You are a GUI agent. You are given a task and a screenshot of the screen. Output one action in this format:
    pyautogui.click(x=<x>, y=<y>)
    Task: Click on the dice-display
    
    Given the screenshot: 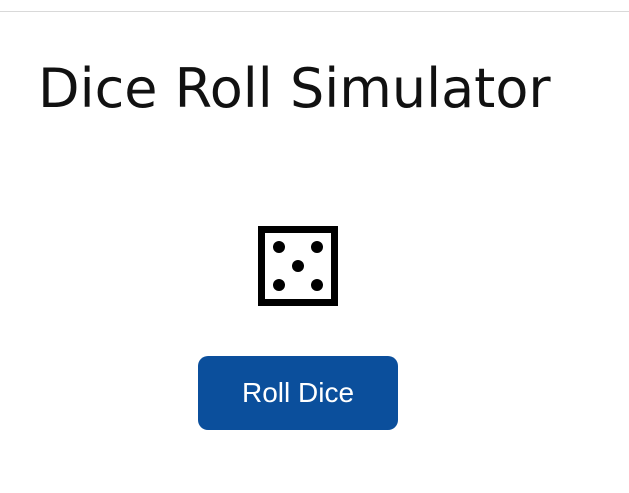 What is the action you would take?
    pyautogui.click(x=298, y=266)
    